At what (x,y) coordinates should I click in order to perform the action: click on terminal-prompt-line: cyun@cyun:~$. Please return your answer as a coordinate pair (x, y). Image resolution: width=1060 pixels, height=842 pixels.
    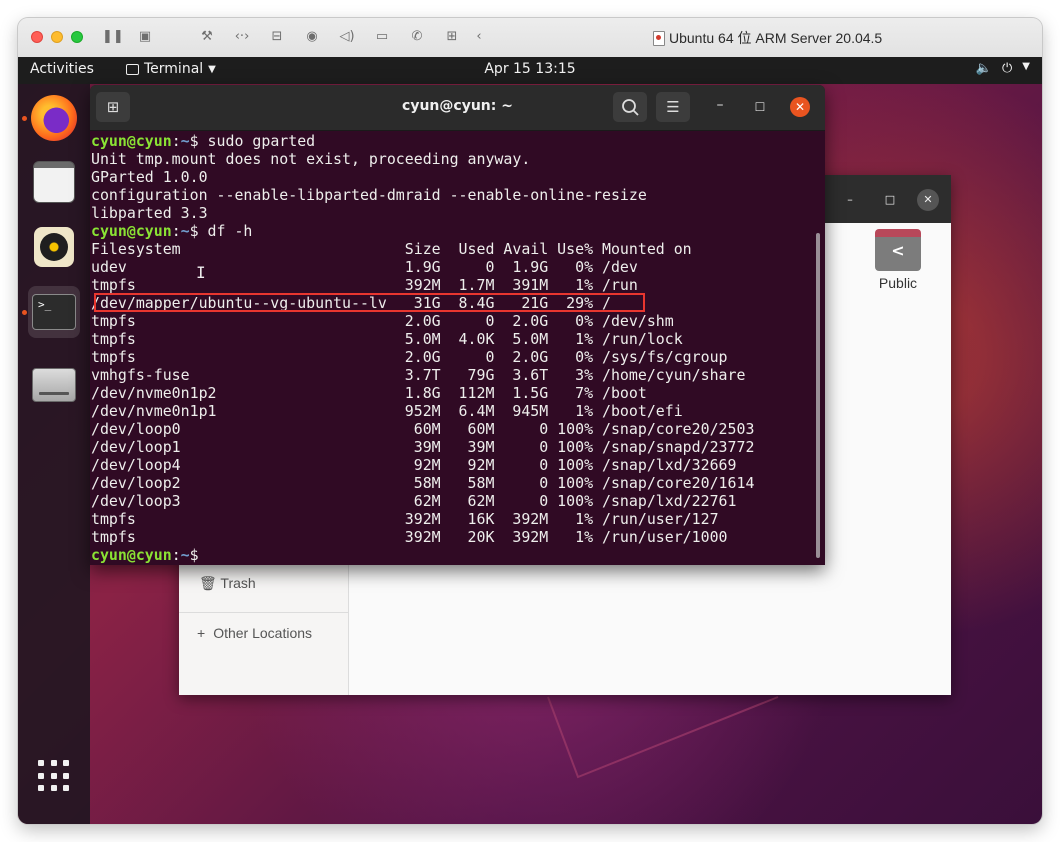
    Looking at the image, I should click on (451, 555).